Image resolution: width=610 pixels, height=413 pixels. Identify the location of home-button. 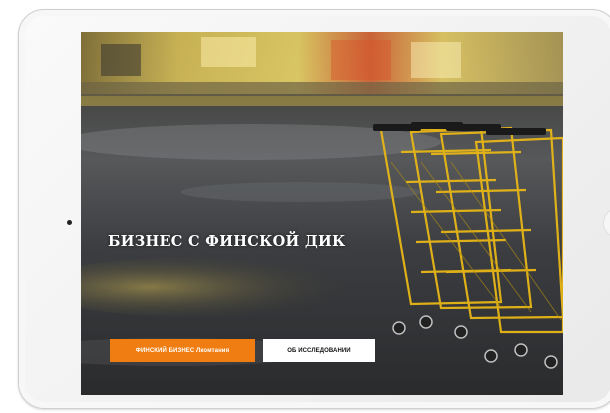
(606, 223).